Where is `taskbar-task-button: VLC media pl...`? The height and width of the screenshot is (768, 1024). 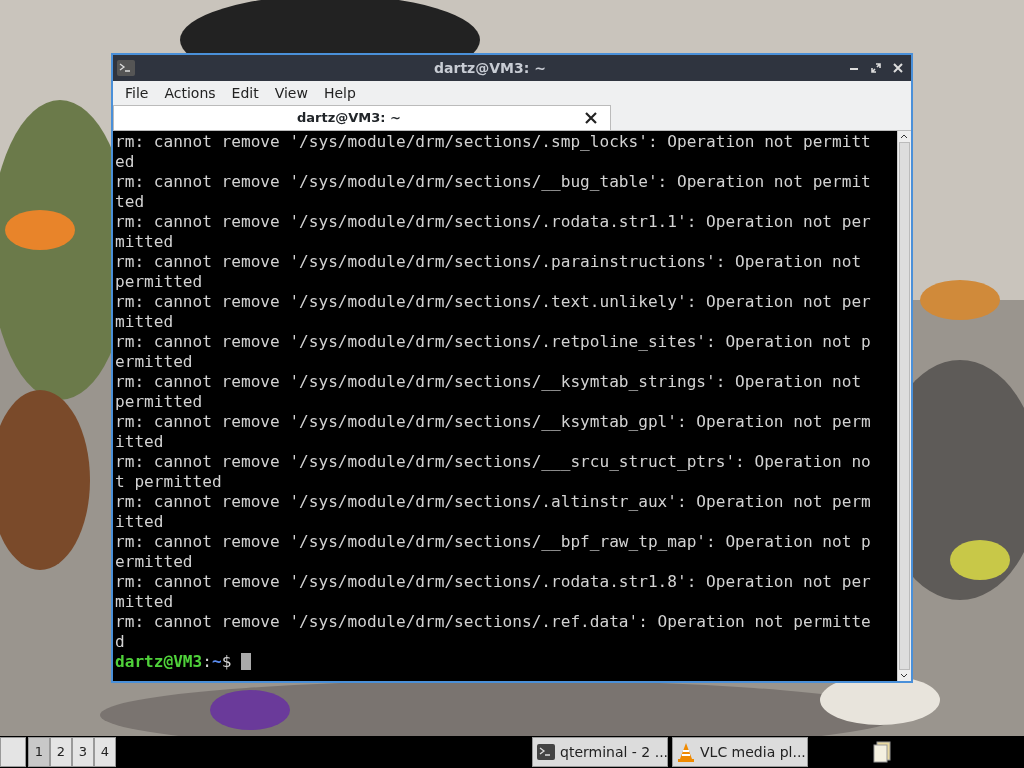 taskbar-task-button: VLC media pl... is located at coordinates (740, 752).